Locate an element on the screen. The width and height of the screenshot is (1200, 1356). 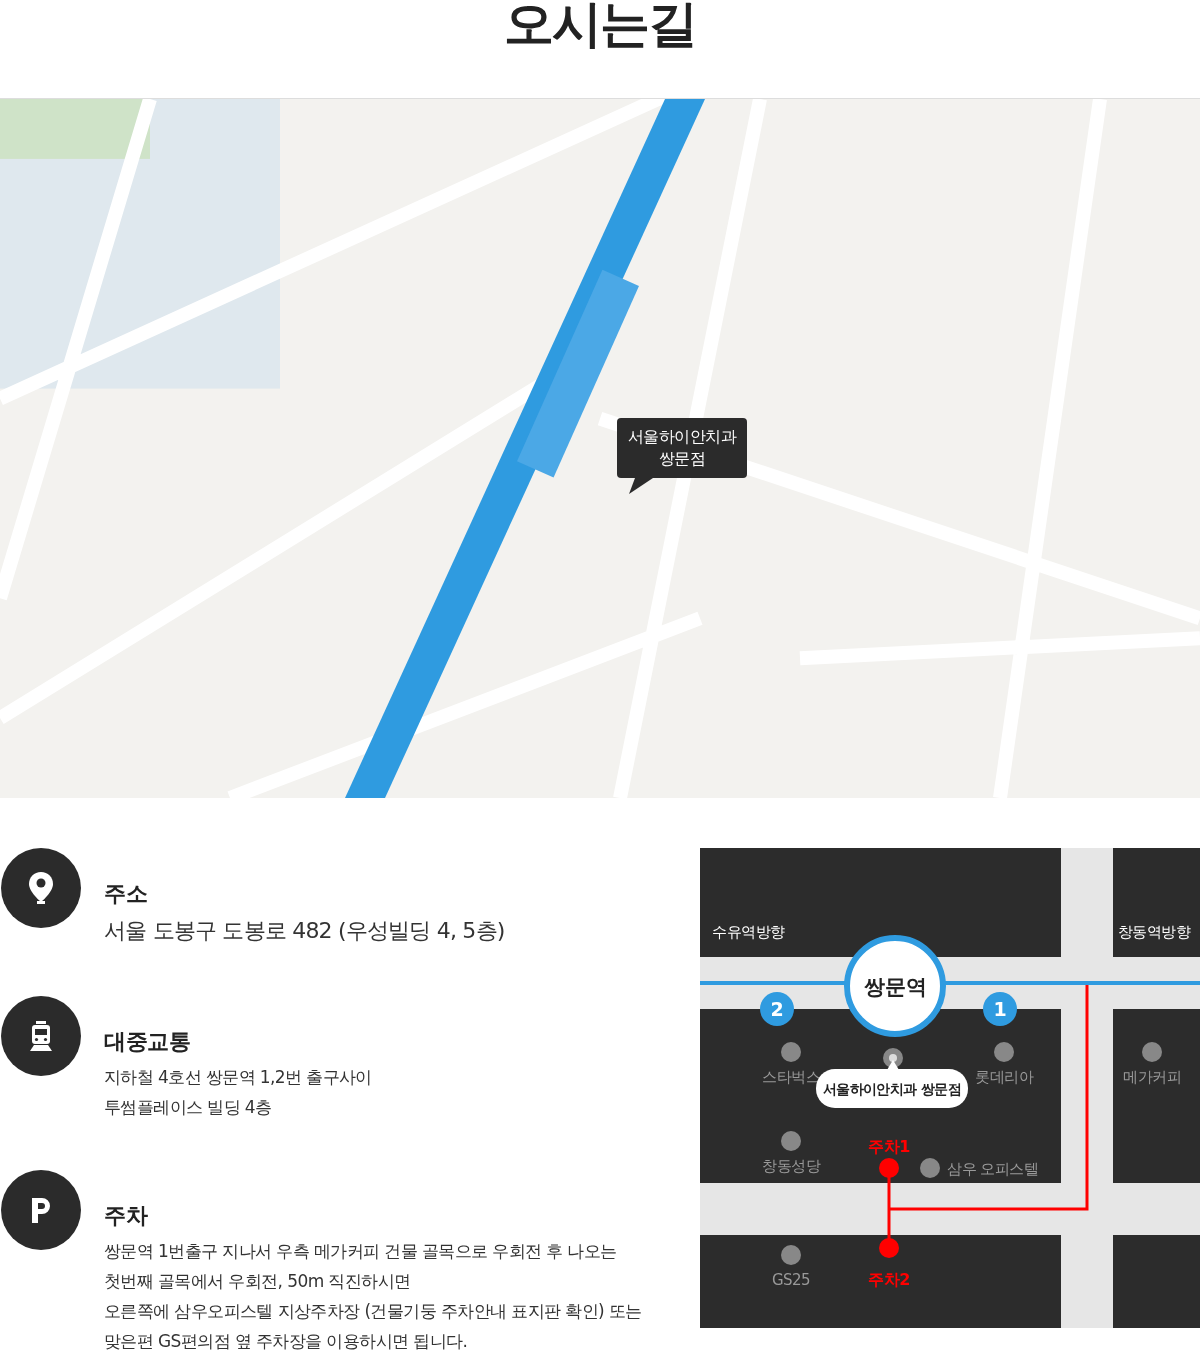
section-title: 주소 is located at coordinates (126, 894).